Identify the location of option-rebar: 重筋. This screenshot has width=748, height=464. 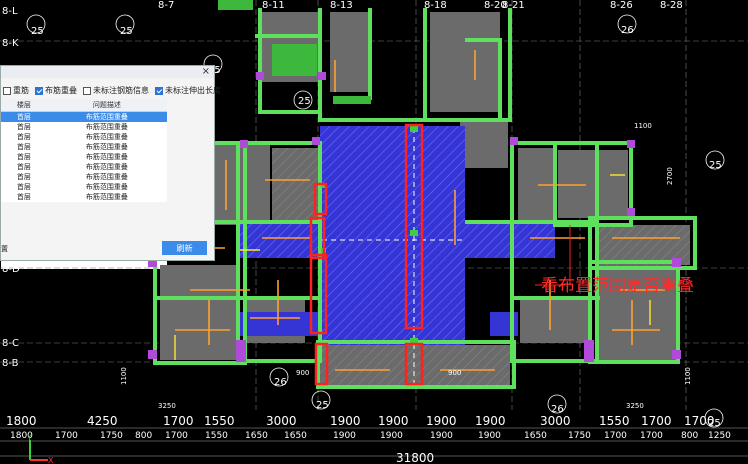
(16, 90).